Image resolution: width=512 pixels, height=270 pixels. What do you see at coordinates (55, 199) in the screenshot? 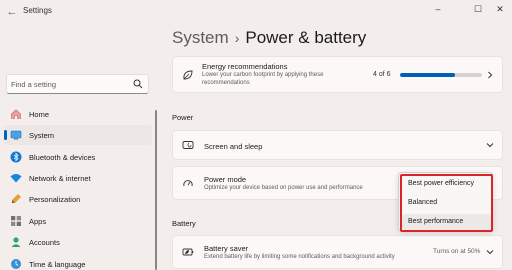
I see `sidebar-item-label: Personalization` at bounding box center [55, 199].